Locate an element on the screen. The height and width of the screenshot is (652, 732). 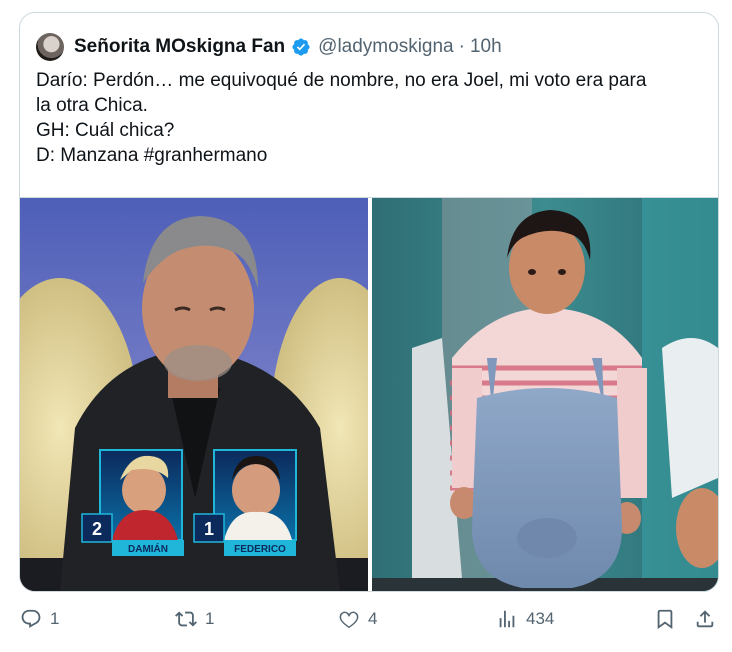
tweet-actions: 1 1 4 434 is located at coordinates (366, 620).